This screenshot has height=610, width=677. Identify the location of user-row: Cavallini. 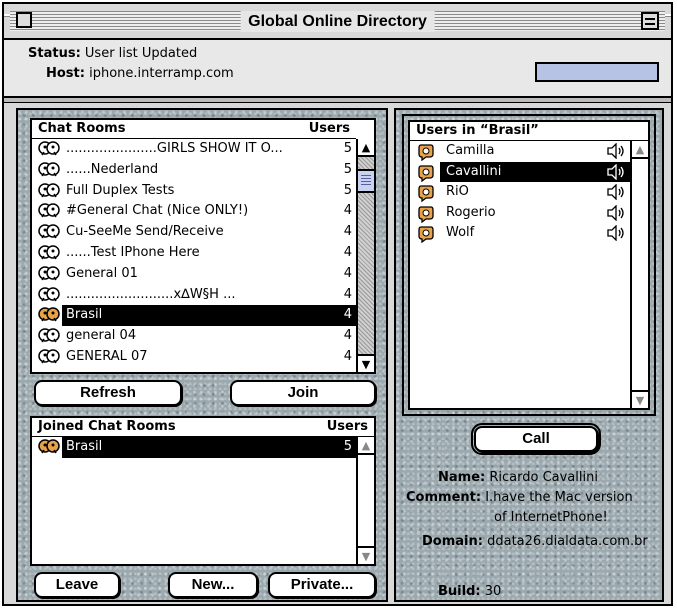
(520, 171).